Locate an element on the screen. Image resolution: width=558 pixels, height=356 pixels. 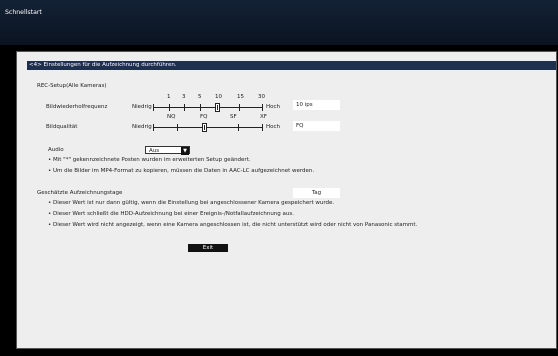
image-quality-track is located at coordinates (208, 127).